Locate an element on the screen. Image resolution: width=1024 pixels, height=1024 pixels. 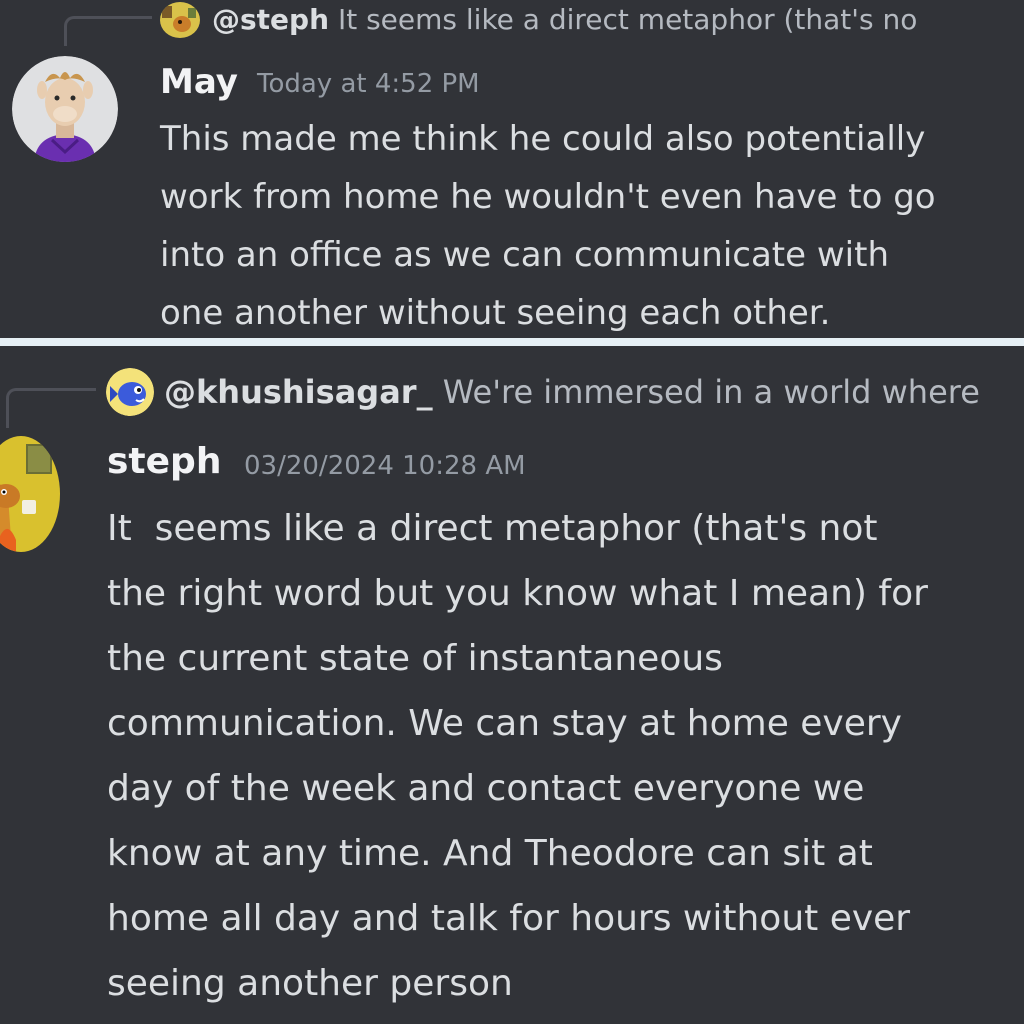
cartoon-dog-avatar-icon is located at coordinates (180, 20).